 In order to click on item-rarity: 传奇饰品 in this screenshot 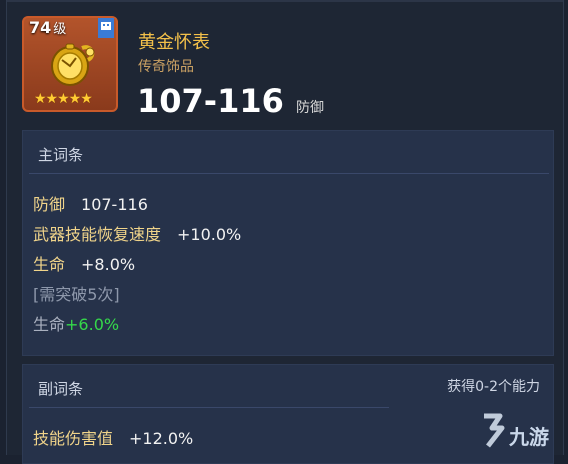, I will do `click(166, 67)`.